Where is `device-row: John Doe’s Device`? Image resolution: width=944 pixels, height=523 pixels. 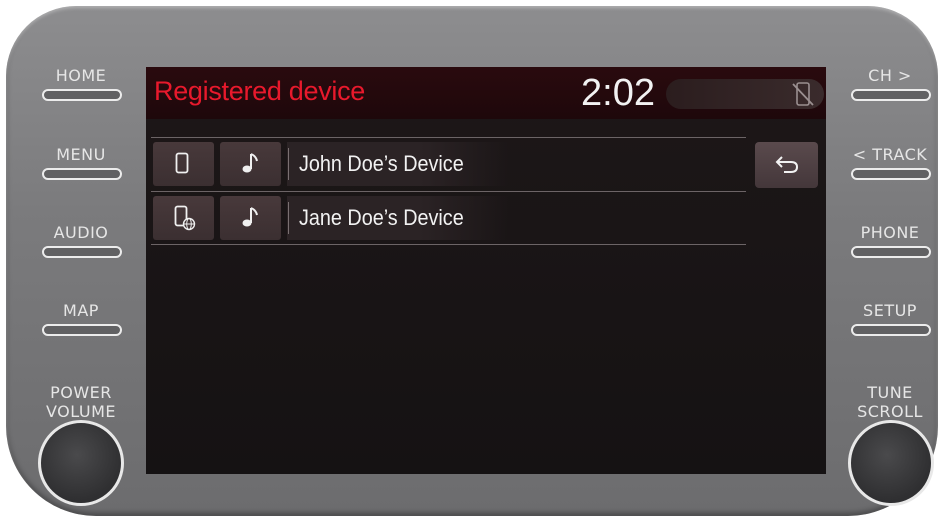
device-row: John Doe’s Device is located at coordinates (448, 163).